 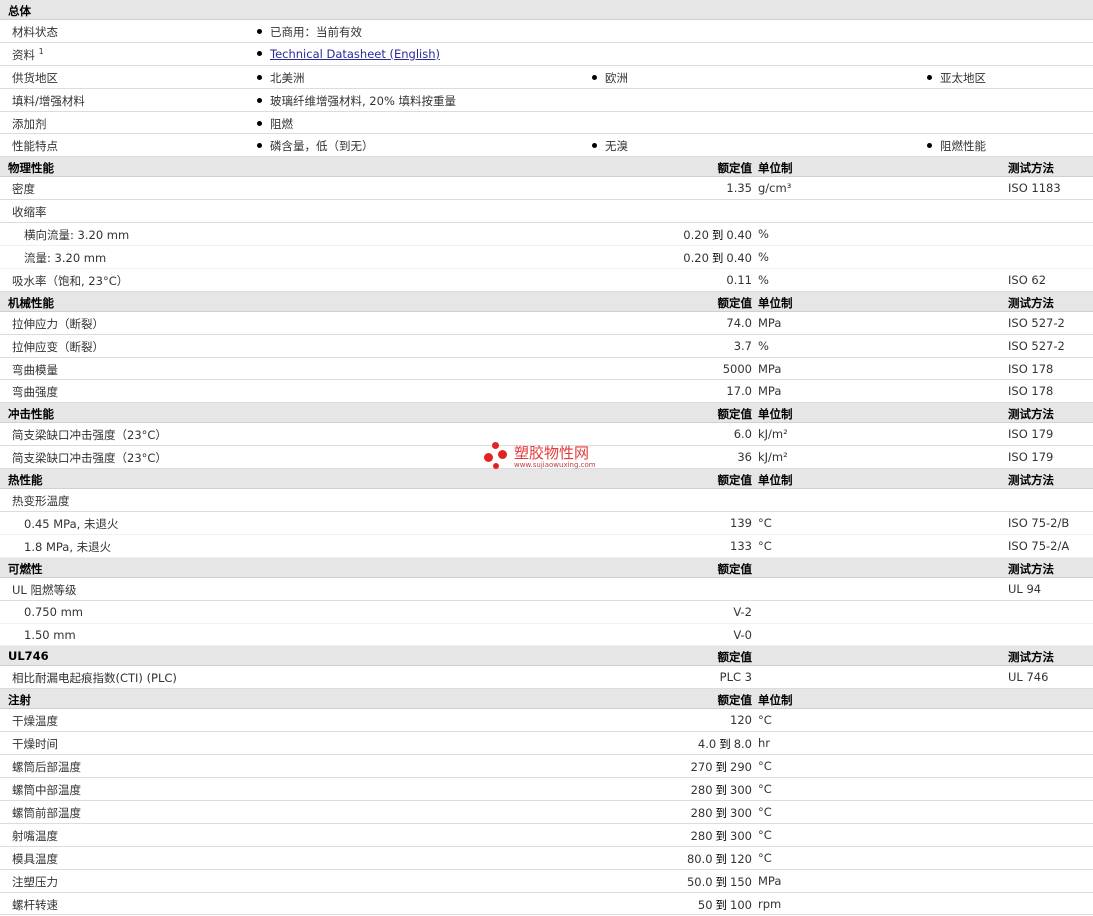 I want to click on row-additive: 添加剂 阻燃, so click(x=546, y=123).